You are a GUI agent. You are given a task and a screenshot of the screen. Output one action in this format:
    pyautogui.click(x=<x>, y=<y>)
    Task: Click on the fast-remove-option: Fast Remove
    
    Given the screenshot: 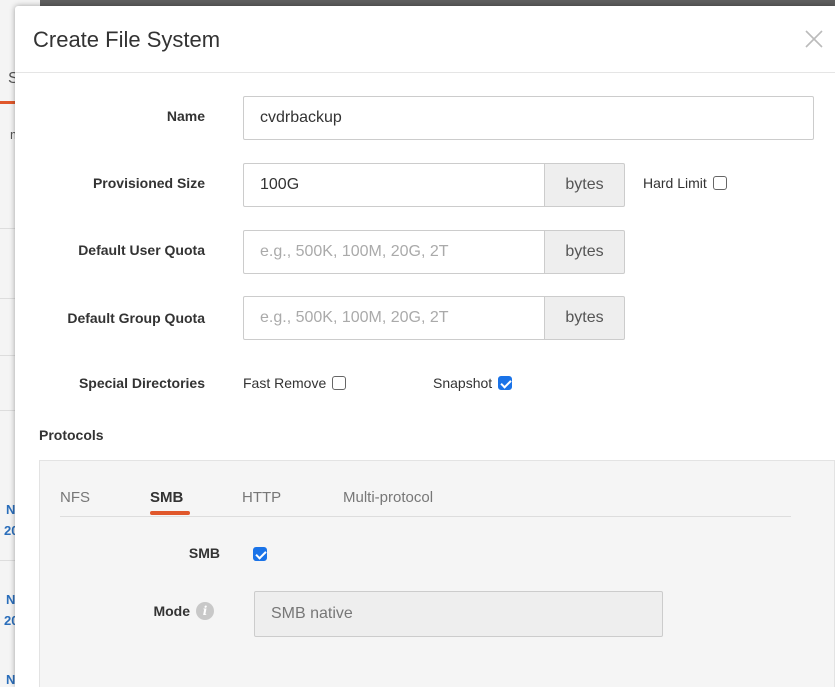 What is the action you would take?
    pyautogui.click(x=295, y=383)
    